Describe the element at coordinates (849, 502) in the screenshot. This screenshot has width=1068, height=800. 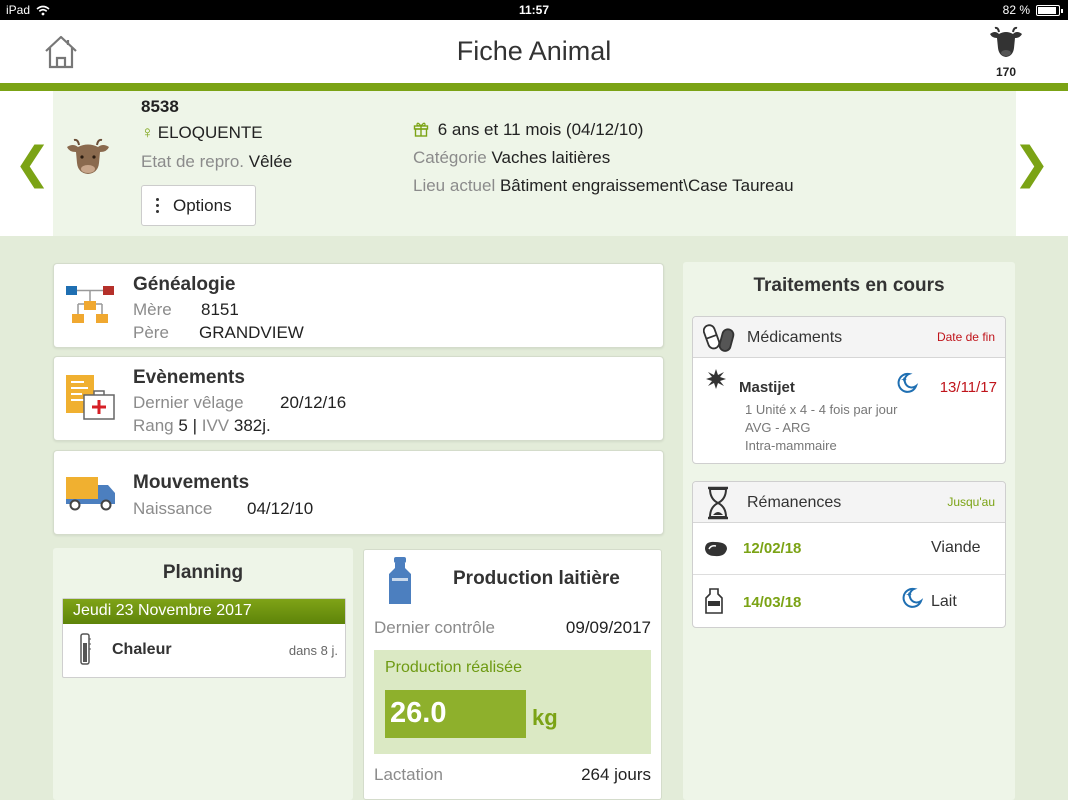
I see `remanences-header: Rémanences Jusqu'au` at that location.